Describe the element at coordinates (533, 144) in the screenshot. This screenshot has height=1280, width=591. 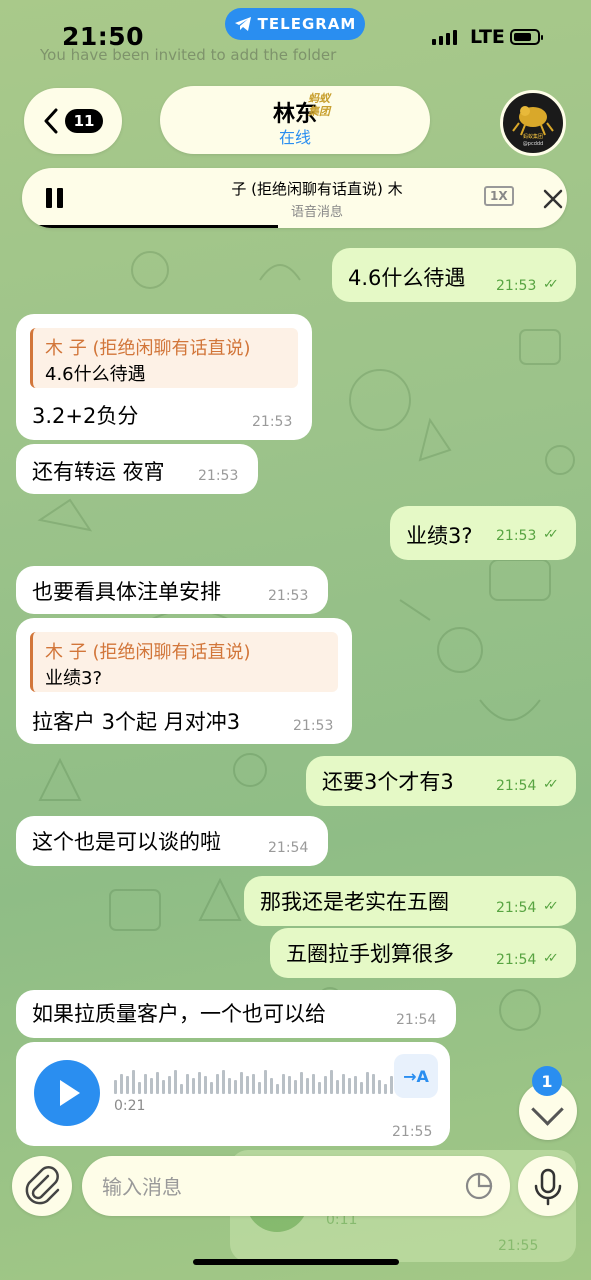
I see `avatar-caption: @pcddd` at that location.